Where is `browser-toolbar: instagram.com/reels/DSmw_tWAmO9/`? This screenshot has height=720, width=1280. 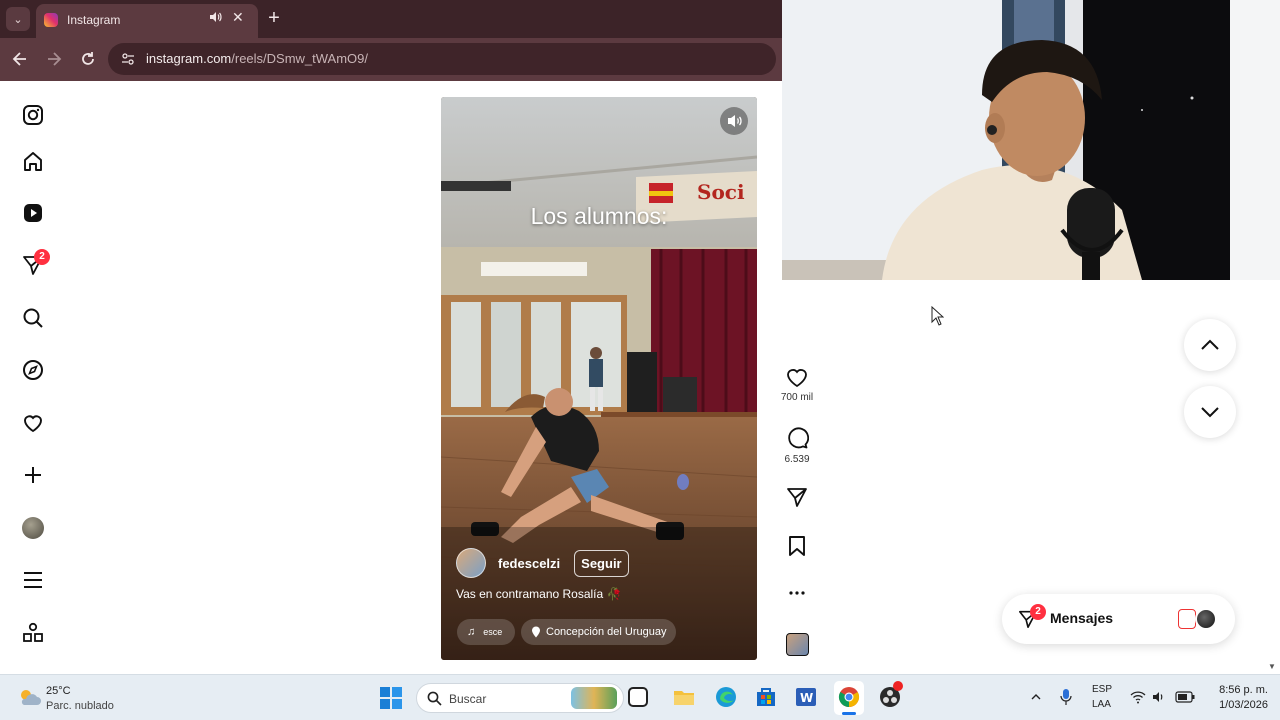
browser-toolbar: instagram.com/reels/DSmw_tWAmO9/ is located at coordinates (391, 59).